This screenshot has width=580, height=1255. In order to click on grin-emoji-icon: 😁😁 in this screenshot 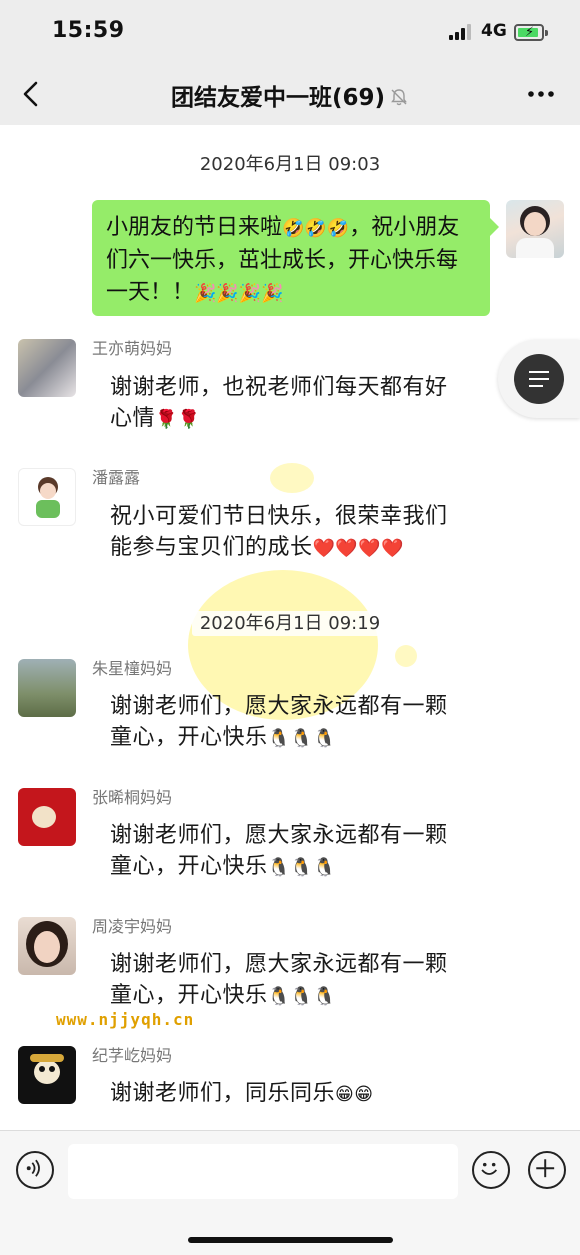, I will do `click(354, 1094)`.